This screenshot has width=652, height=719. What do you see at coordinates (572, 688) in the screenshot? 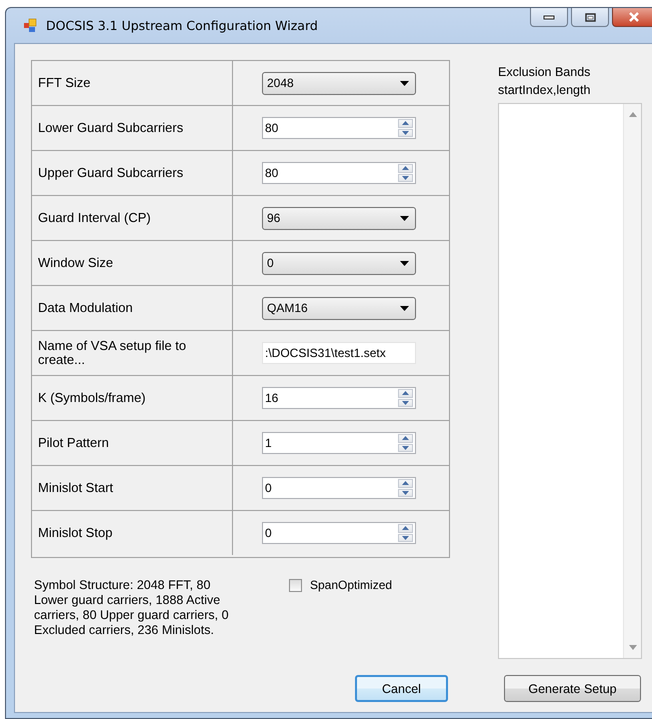
I see `generate-setup-button: Generate Setup` at bounding box center [572, 688].